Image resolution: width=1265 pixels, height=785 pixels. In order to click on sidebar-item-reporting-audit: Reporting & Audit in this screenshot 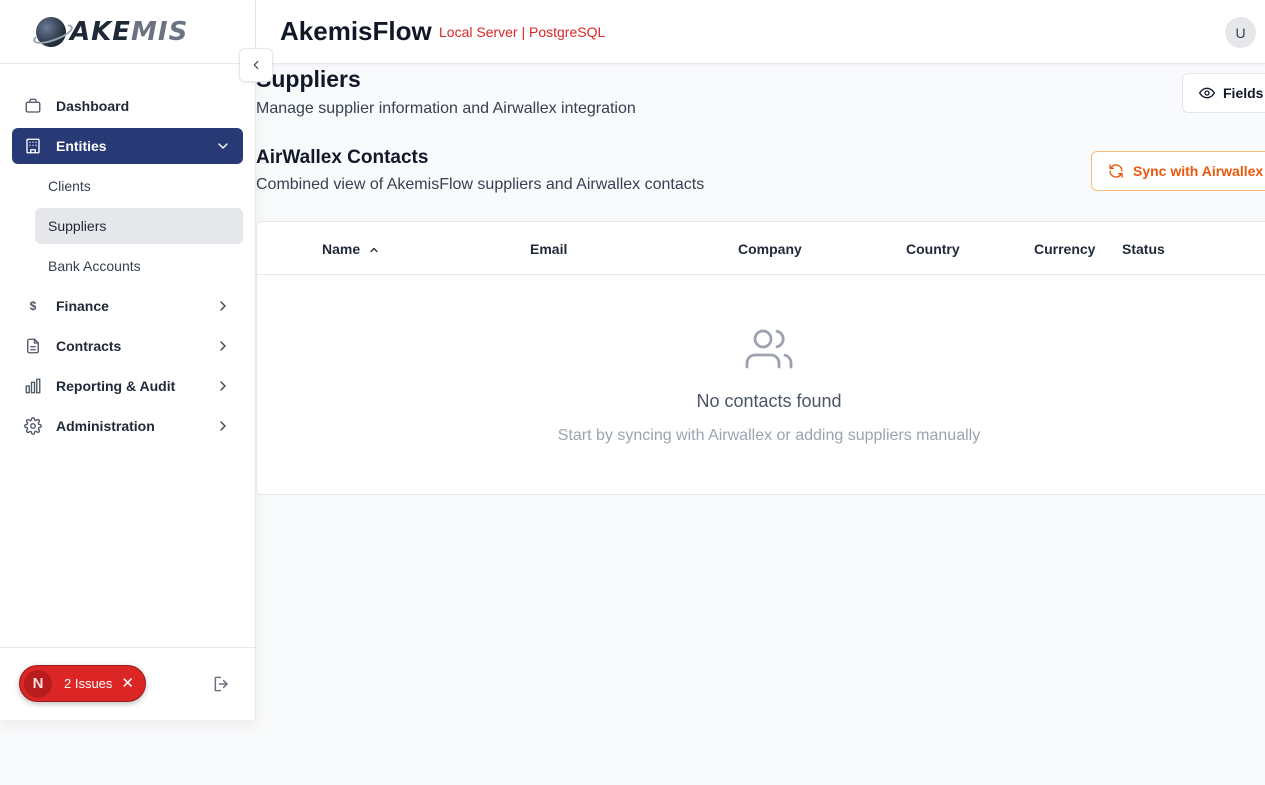, I will do `click(127, 386)`.